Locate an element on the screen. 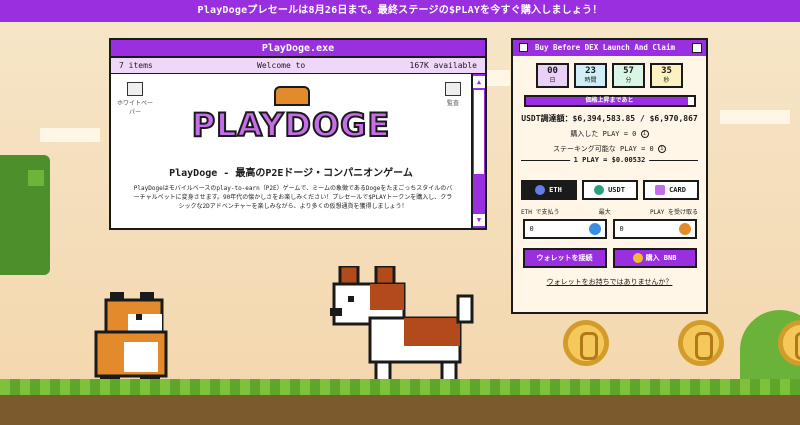 This screenshot has width=800, height=425. connect-wallet-button: ウォレットを接続 is located at coordinates (564, 258).